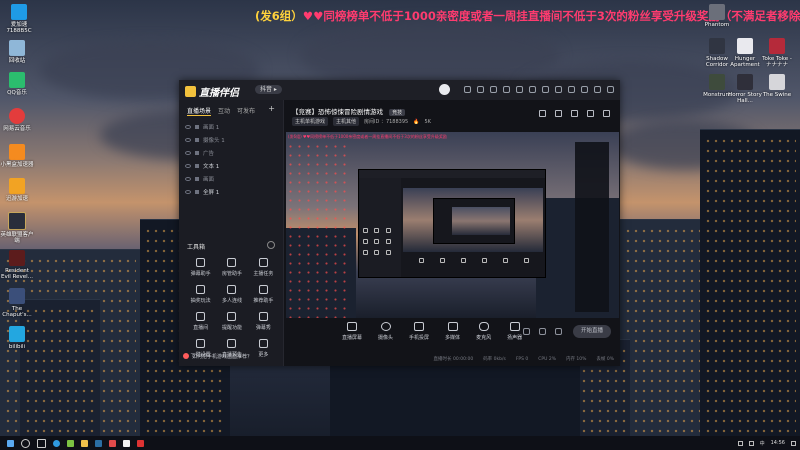 Image resolution: width=800 pixels, height=450 pixels. Describe the element at coordinates (584, 89) in the screenshot. I see `minimize-icon` at that location.